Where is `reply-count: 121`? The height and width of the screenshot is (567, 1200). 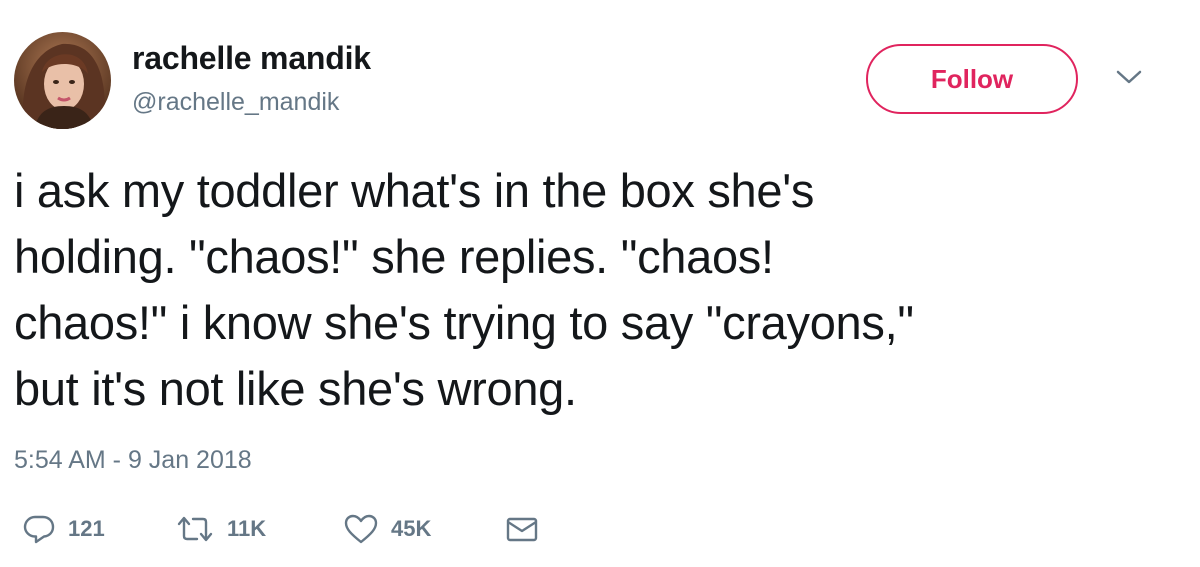
reply-count: 121 is located at coordinates (86, 528).